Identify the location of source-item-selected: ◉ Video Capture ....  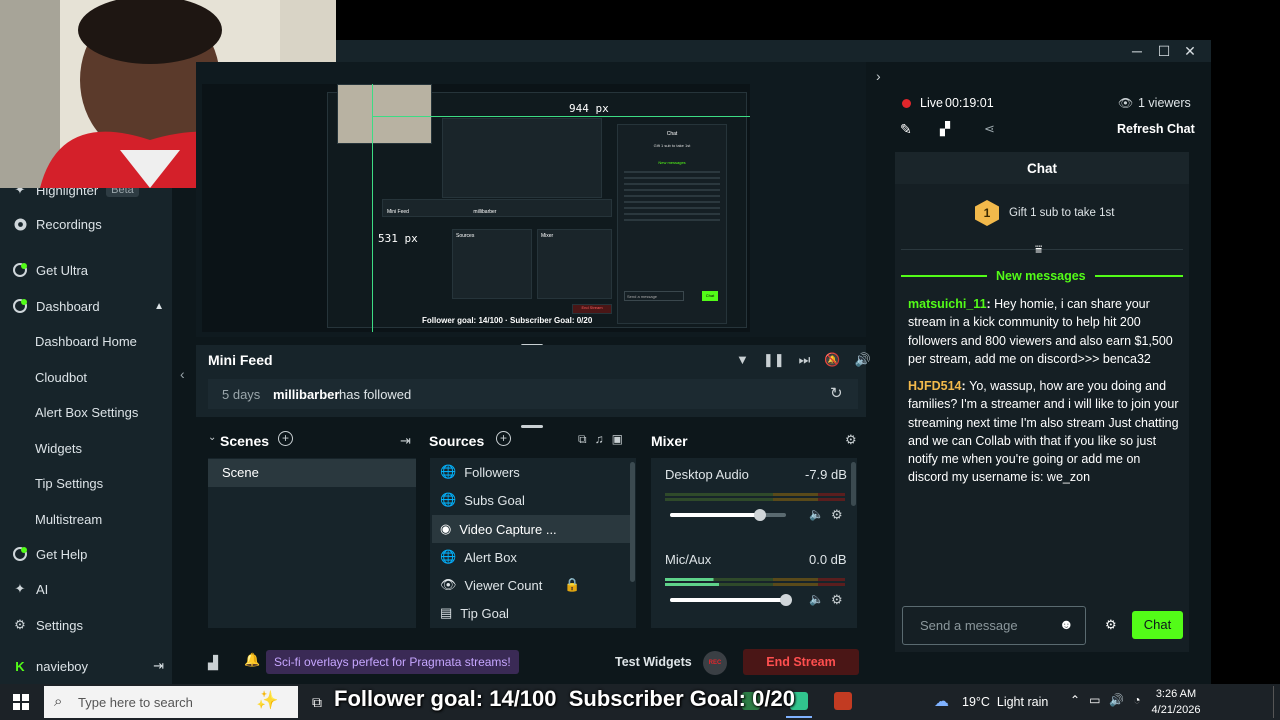
(531, 529).